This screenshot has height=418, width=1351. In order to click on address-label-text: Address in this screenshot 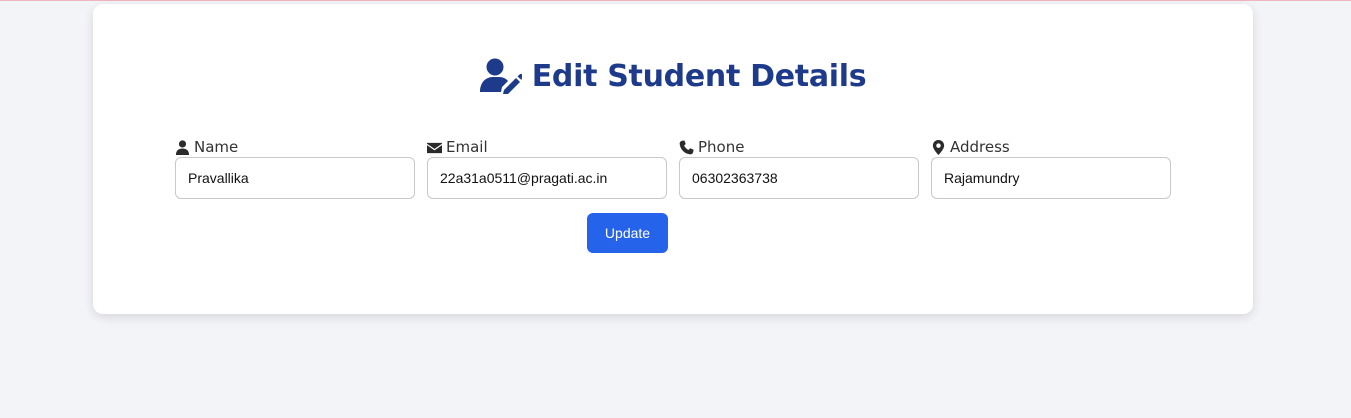, I will do `click(980, 147)`.